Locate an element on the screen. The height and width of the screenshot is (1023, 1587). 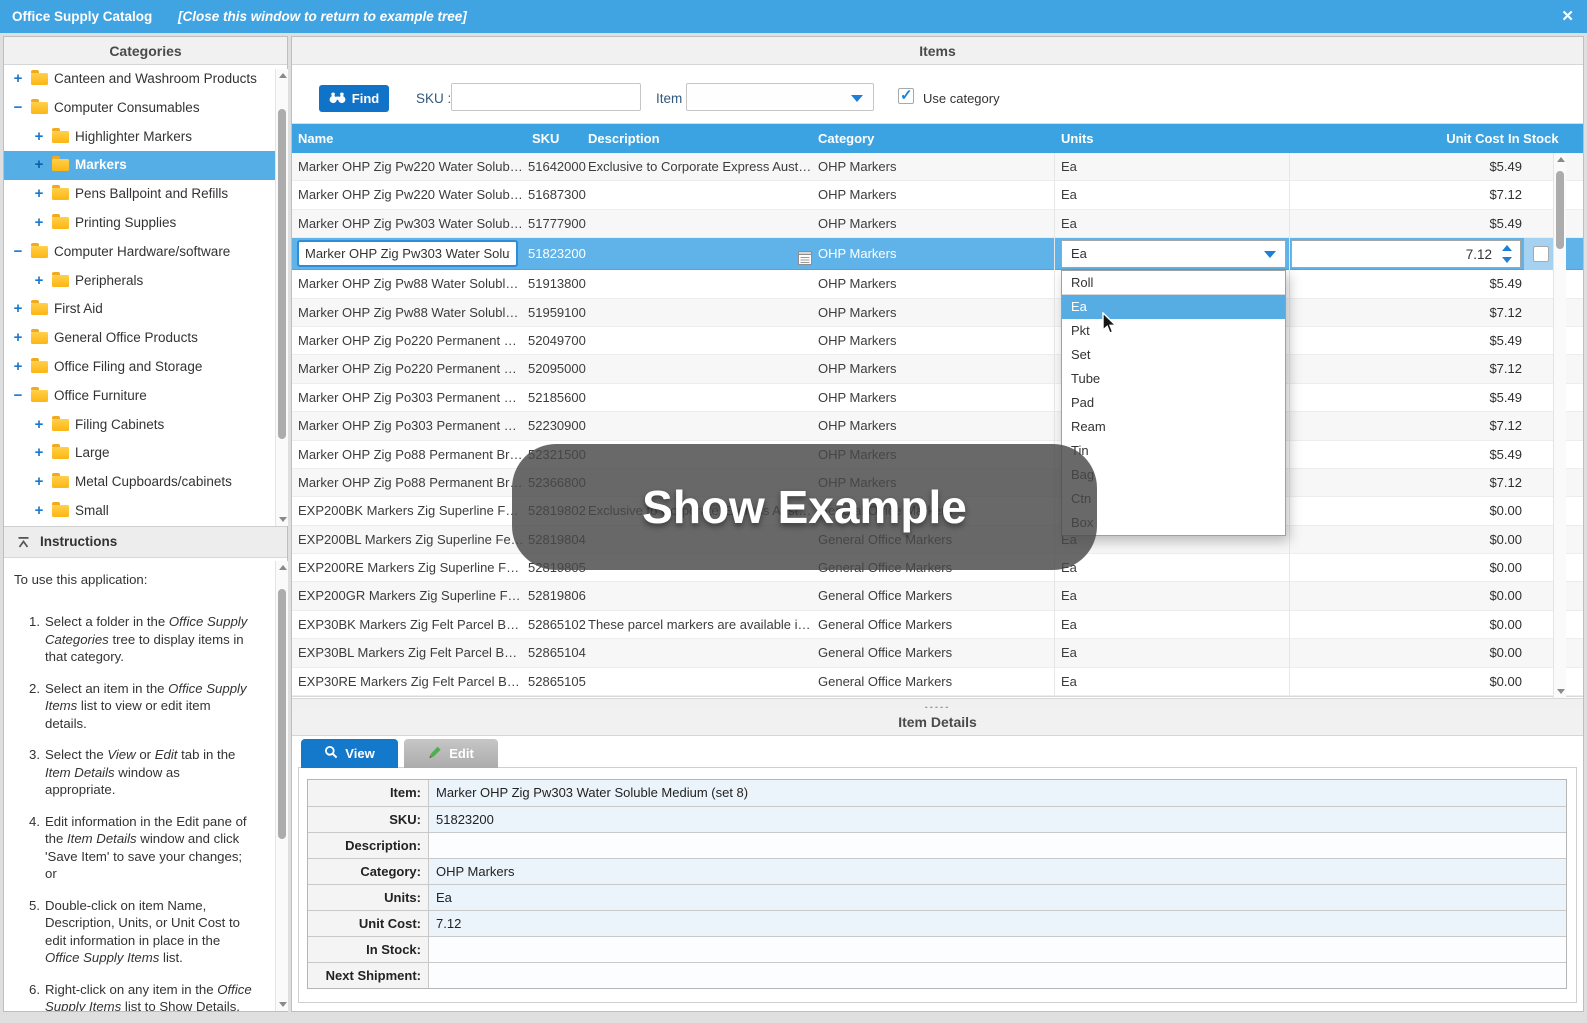
tree-item: + Office Filing and Storage is located at coordinates (145, 367).